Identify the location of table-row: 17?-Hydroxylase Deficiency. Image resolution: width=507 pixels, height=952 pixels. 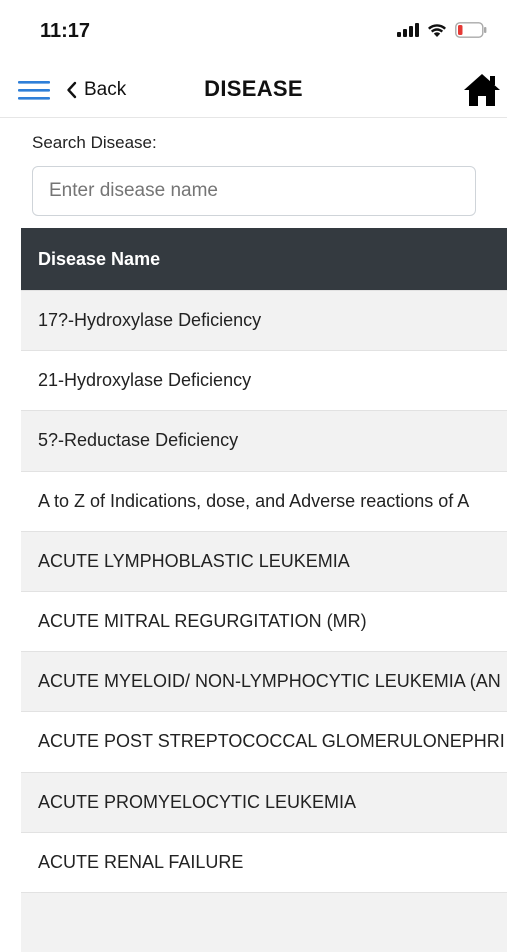
(264, 320).